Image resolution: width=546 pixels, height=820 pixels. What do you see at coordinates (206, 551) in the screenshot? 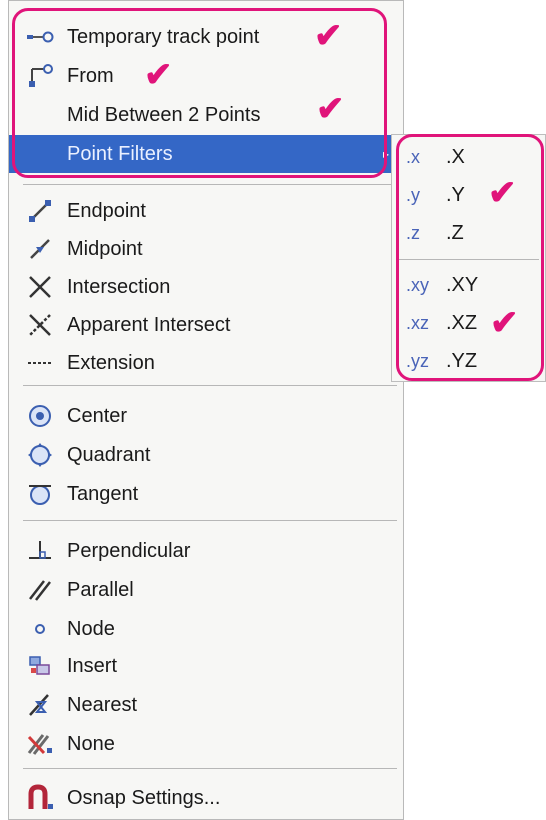
I see `menu-item-perpendicular: Perpendicular` at bounding box center [206, 551].